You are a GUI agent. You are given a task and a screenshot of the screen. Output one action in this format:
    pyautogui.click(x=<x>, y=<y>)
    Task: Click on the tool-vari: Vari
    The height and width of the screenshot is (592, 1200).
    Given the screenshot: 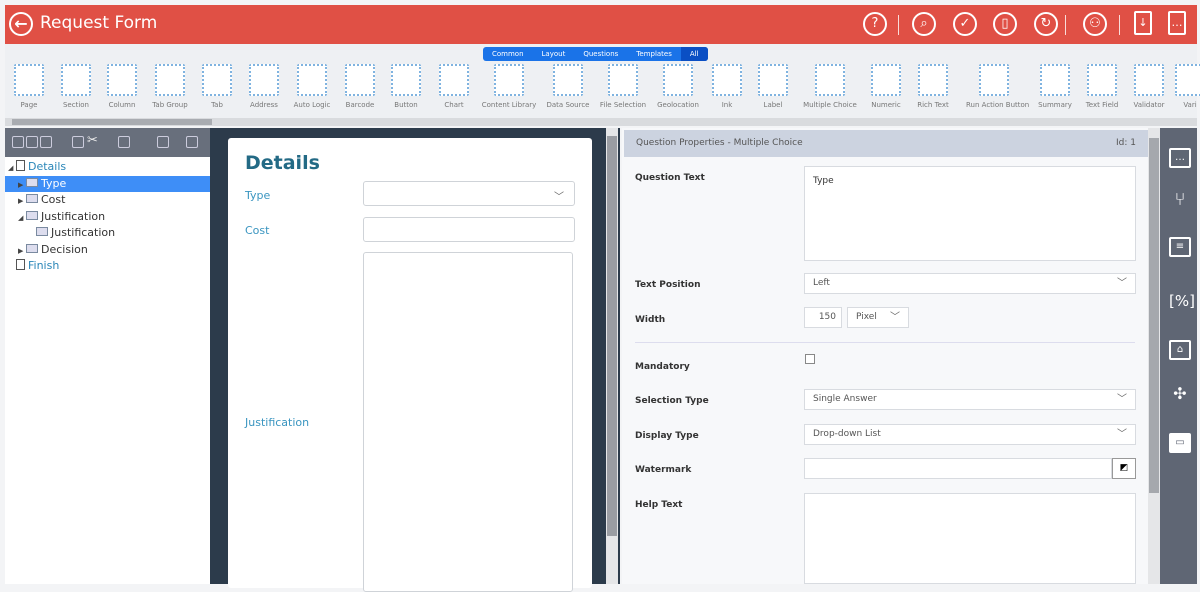 What is the action you would take?
    pyautogui.click(x=1181, y=85)
    